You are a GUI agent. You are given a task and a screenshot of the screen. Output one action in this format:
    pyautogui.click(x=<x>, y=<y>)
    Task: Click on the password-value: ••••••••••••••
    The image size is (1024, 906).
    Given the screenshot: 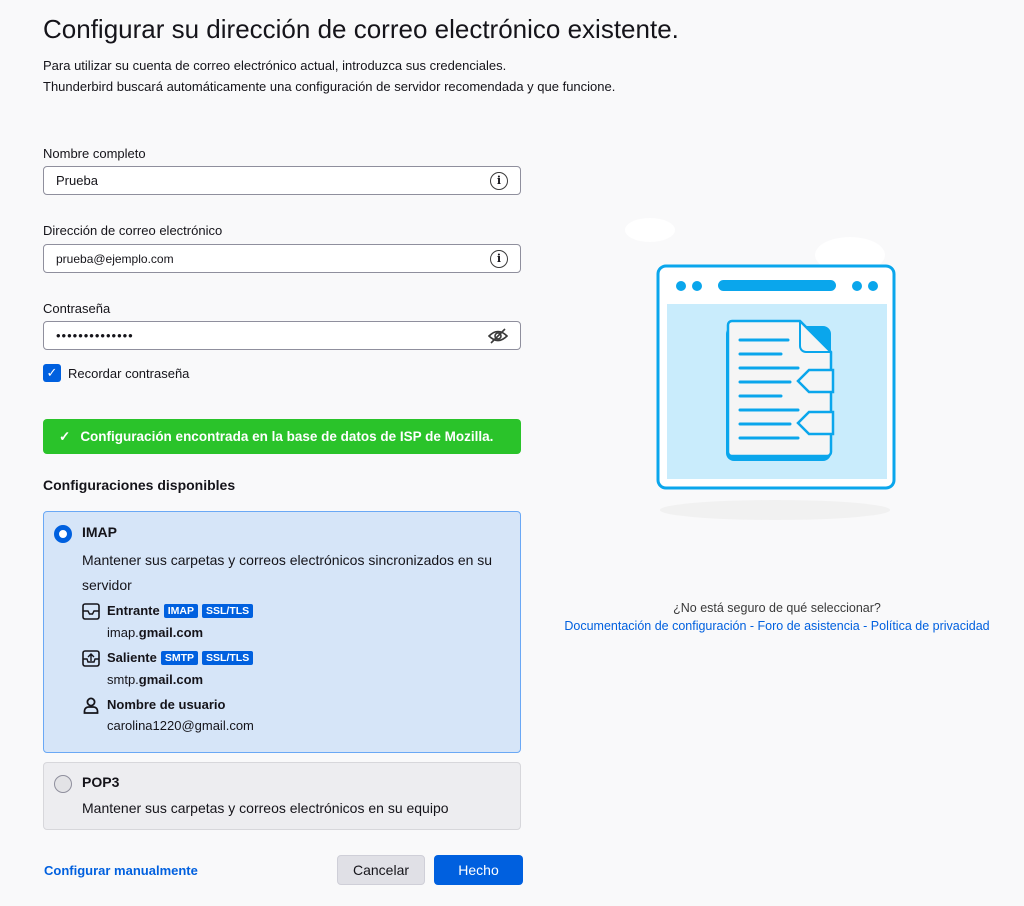 What is the action you would take?
    pyautogui.click(x=95, y=335)
    